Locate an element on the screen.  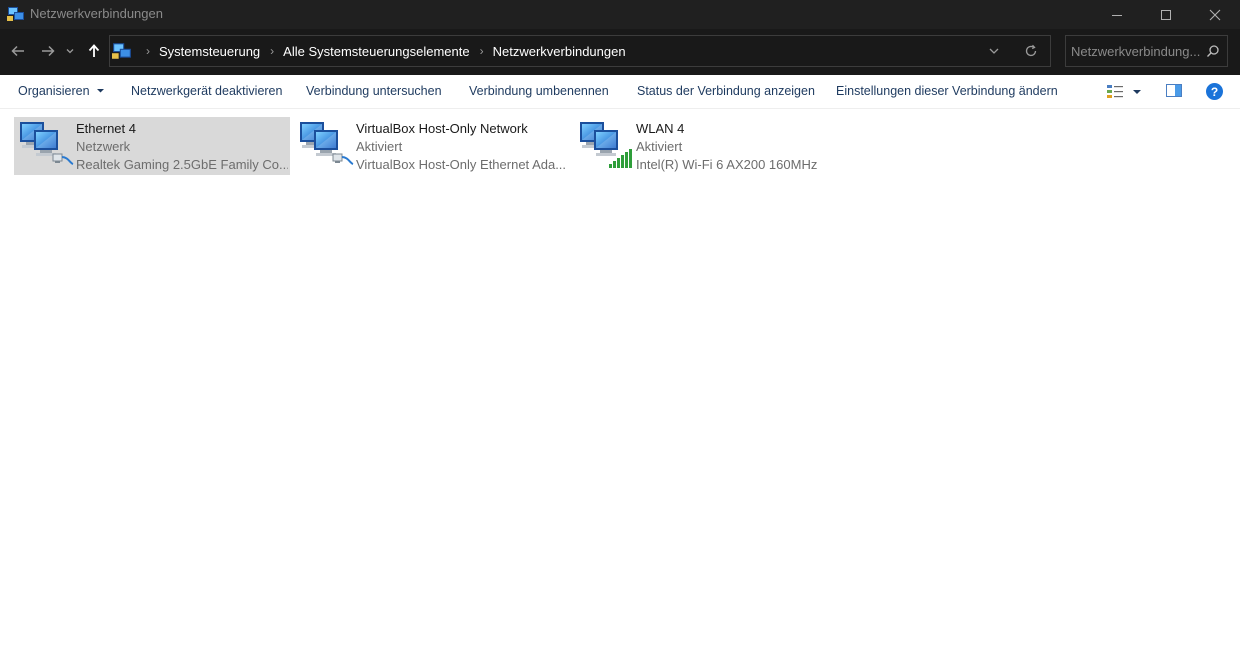
organize-label: Organisieren is located at coordinates (54, 91).